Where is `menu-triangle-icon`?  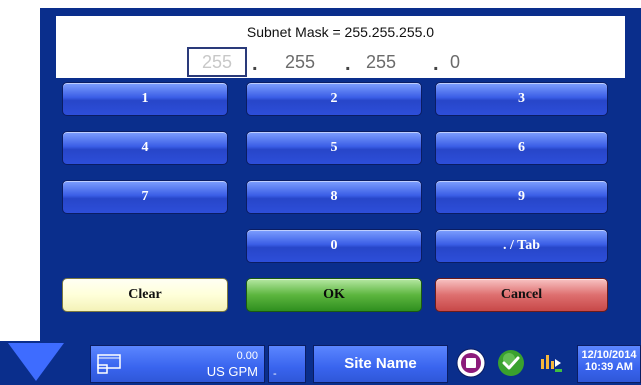 menu-triangle-icon is located at coordinates (36, 362).